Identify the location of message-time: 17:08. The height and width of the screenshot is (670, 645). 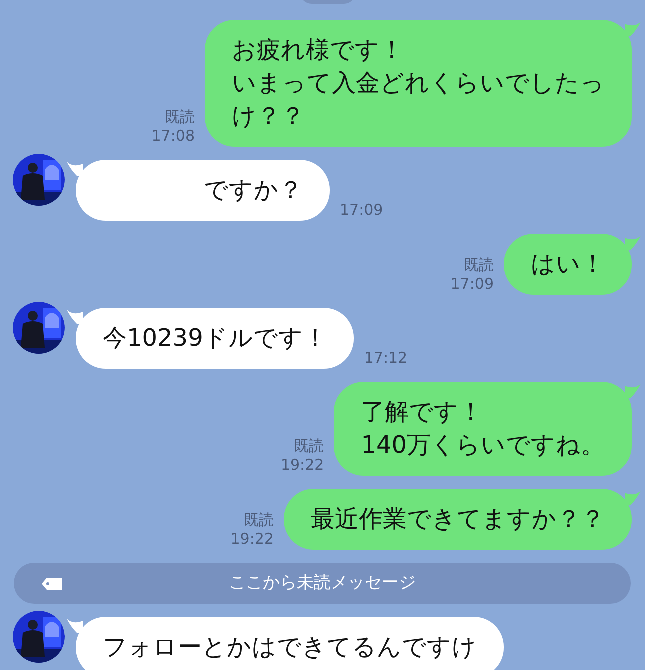
(173, 136).